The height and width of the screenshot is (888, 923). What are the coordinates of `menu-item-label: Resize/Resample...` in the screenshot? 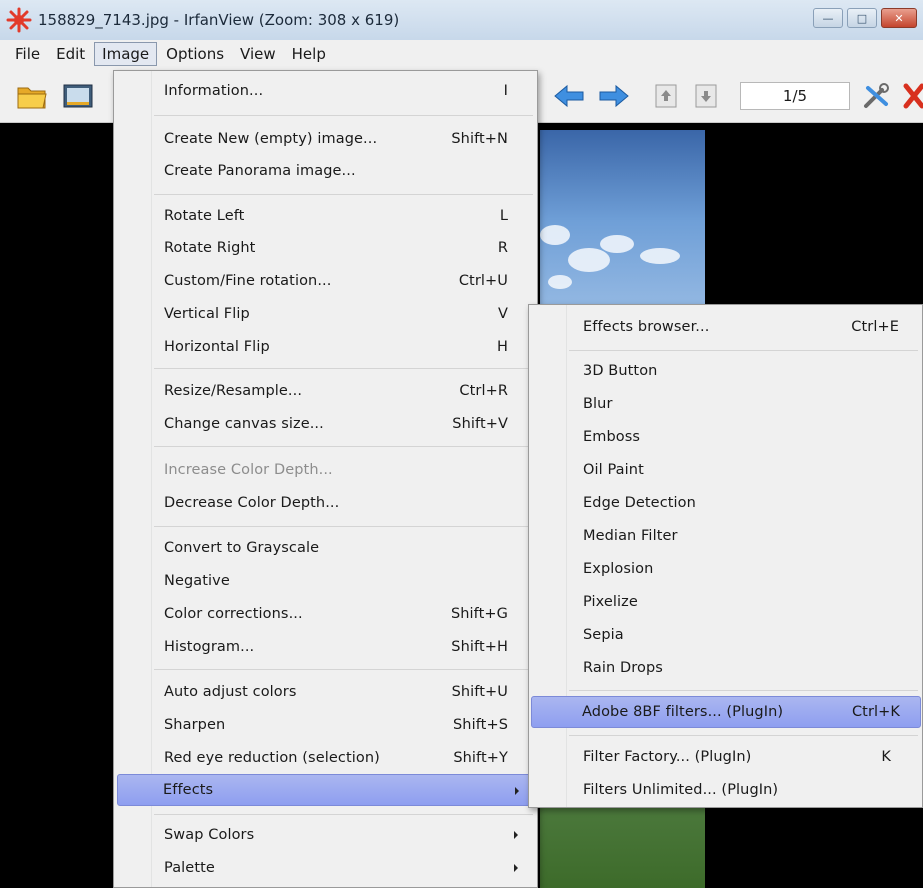 It's located at (233, 391).